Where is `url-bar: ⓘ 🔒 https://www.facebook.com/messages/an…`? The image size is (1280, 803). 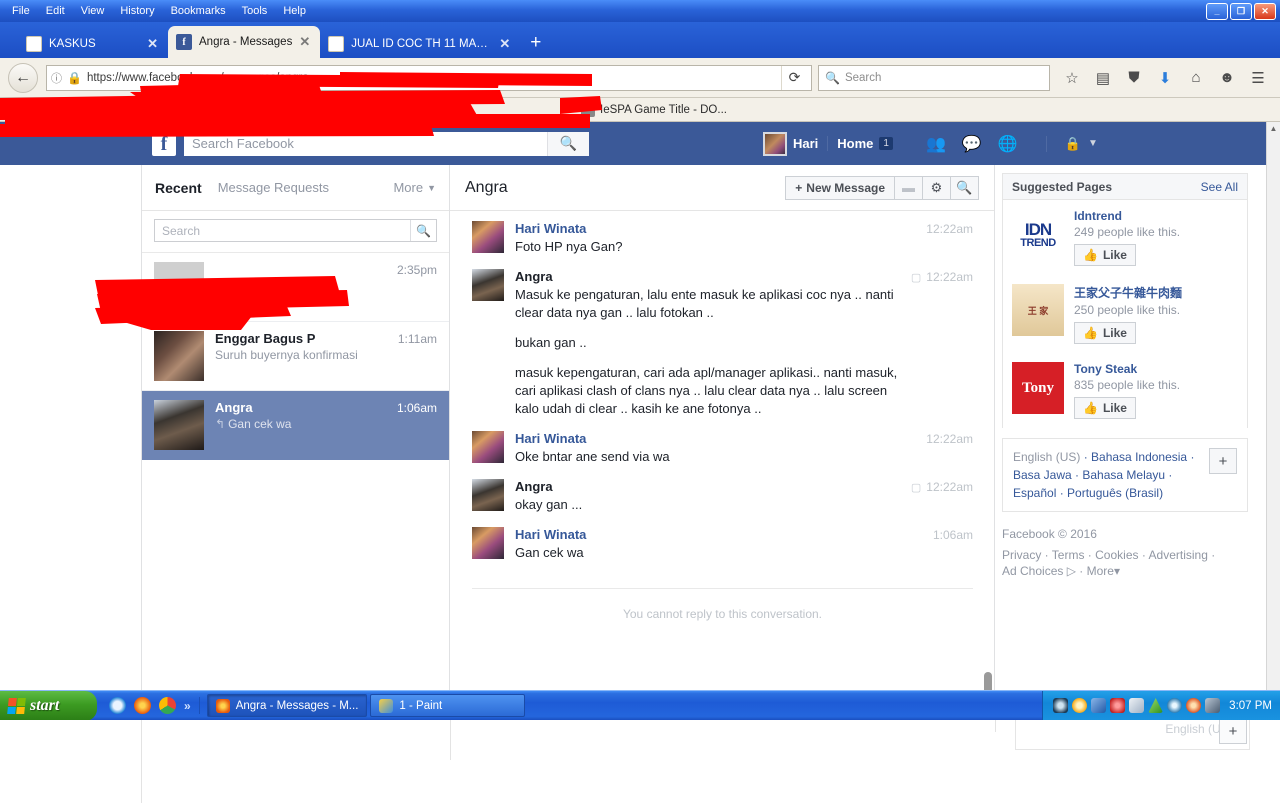
url-bar: ⓘ 🔒 https://www.facebook.com/messages/an… is located at coordinates (429, 78).